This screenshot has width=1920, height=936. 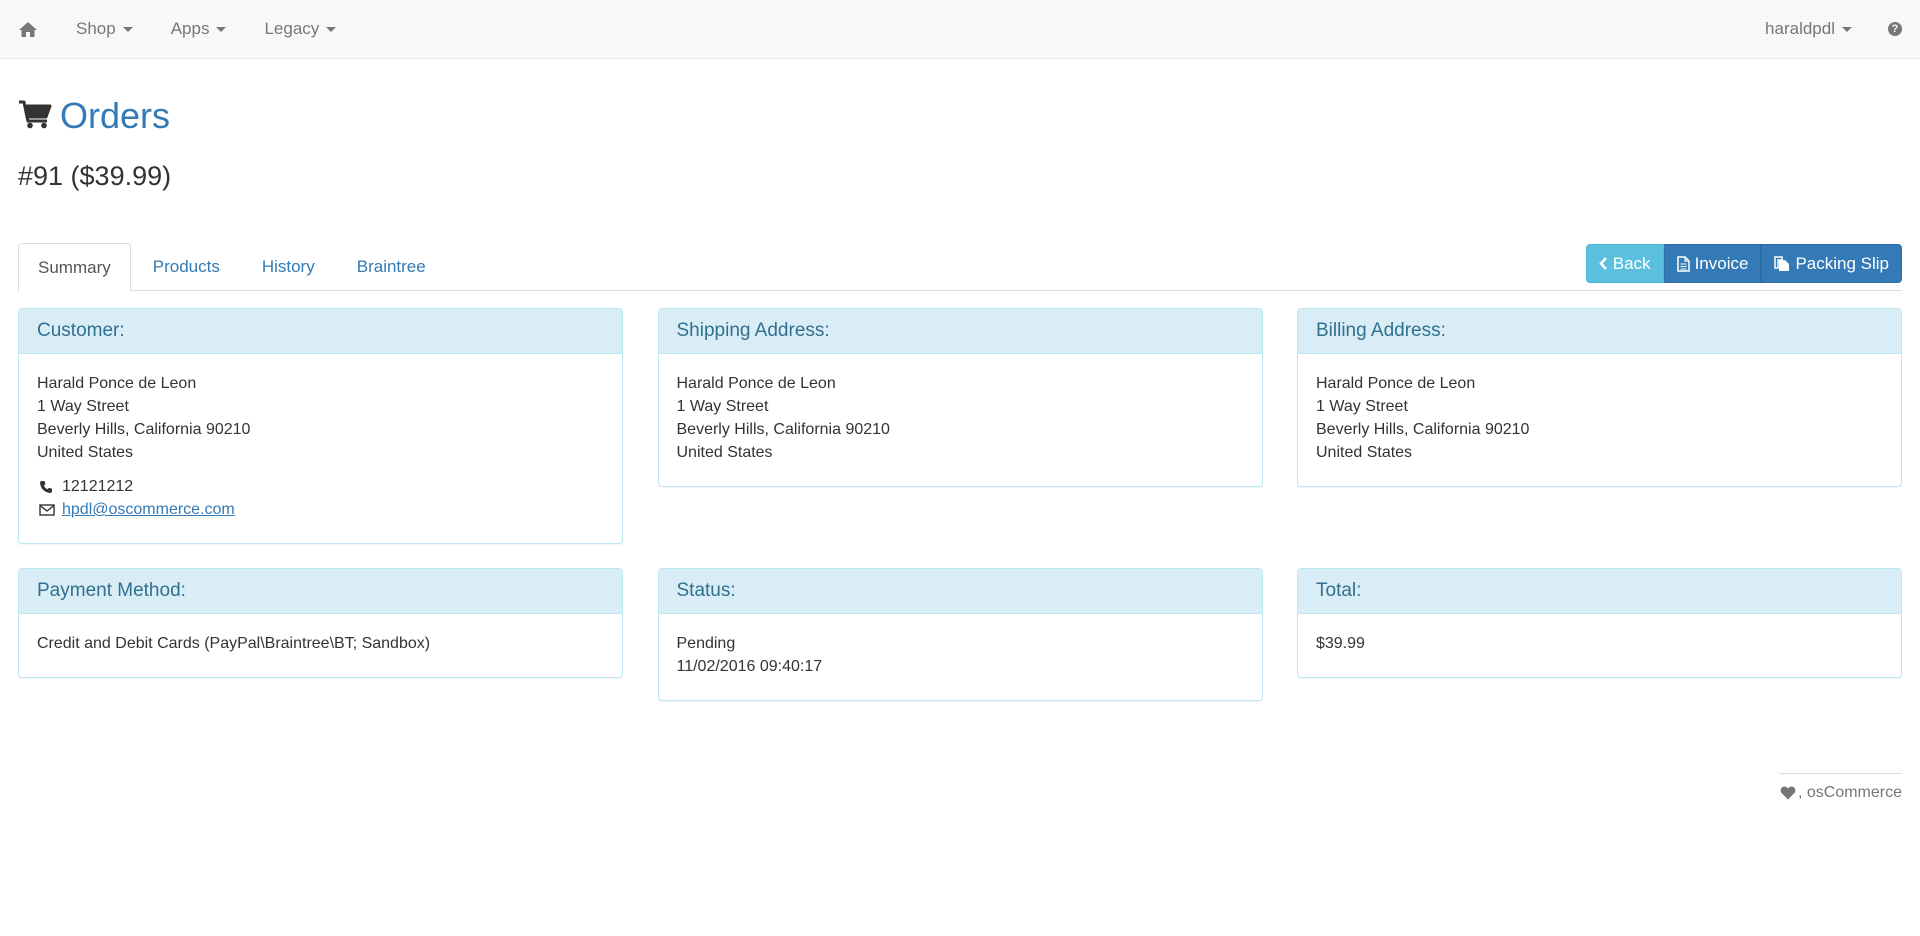 I want to click on tab-products: Products, so click(x=186, y=266).